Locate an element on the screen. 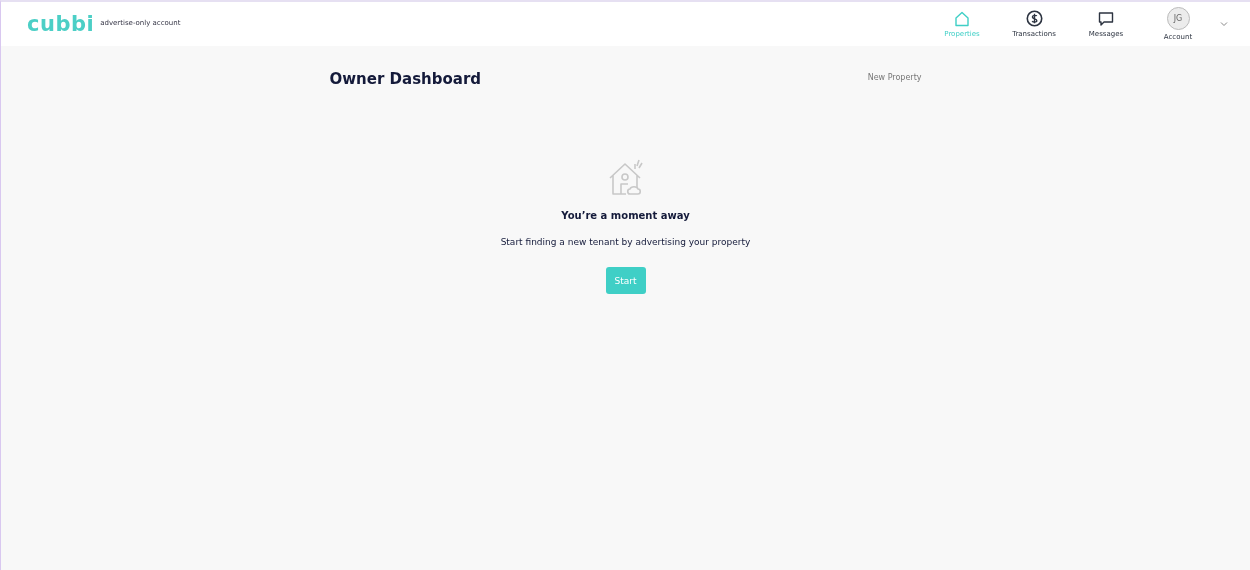  dollar-icon is located at coordinates (1034, 18).